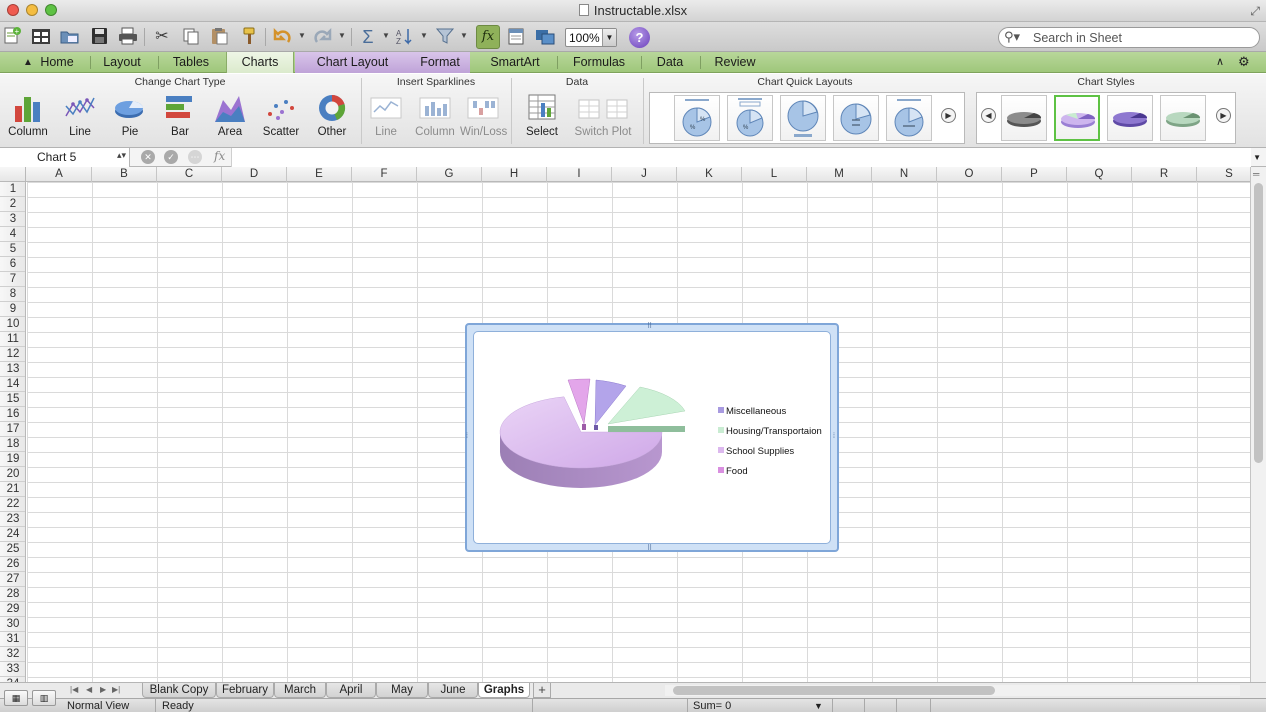 The height and width of the screenshot is (712, 1266). I want to click on row-header: 24, so click(12, 534).